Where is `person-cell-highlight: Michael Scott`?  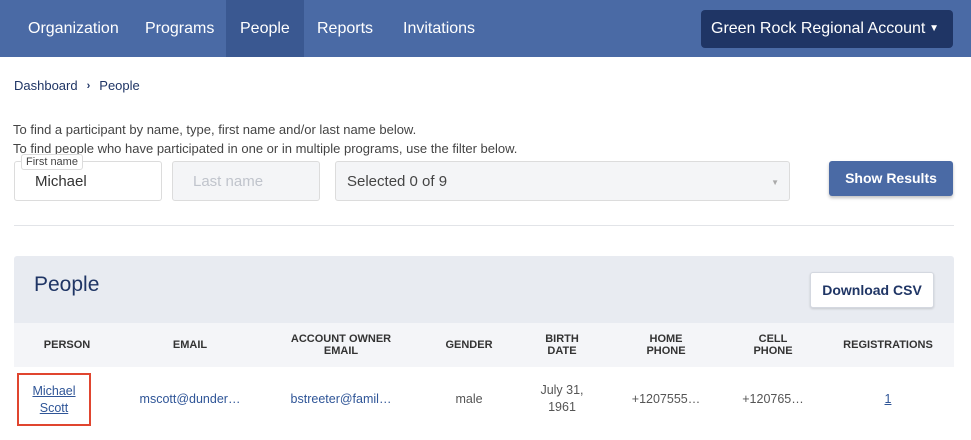 person-cell-highlight: Michael Scott is located at coordinates (54, 399).